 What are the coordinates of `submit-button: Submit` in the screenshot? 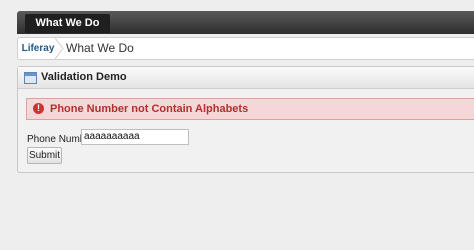 It's located at (44, 155).